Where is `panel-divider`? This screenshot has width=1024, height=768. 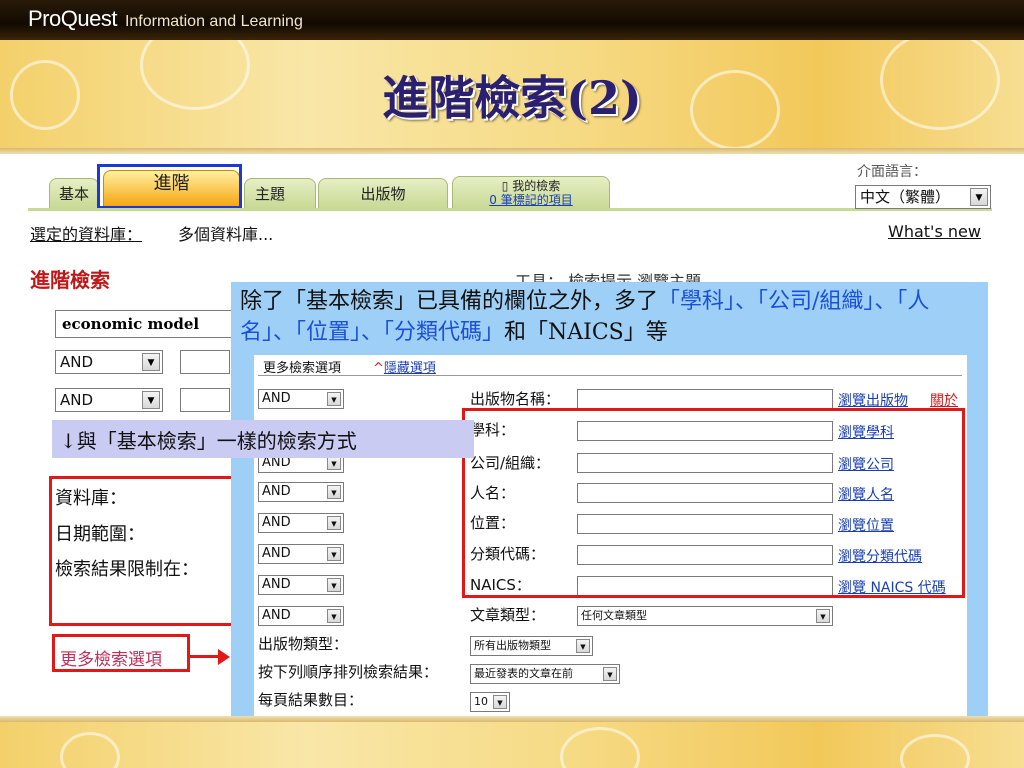 panel-divider is located at coordinates (610, 375).